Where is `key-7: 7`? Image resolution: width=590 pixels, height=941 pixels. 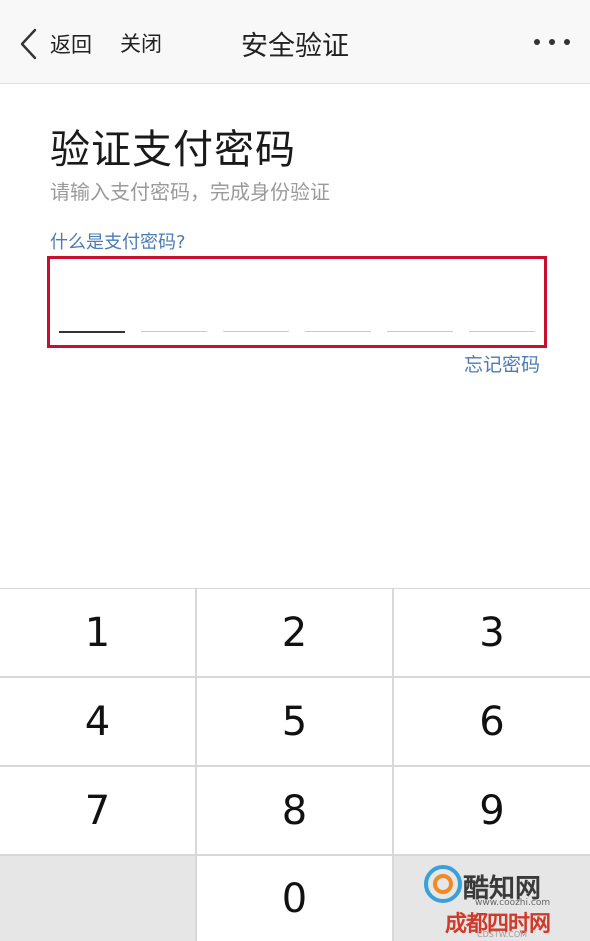 key-7: 7 is located at coordinates (97, 810).